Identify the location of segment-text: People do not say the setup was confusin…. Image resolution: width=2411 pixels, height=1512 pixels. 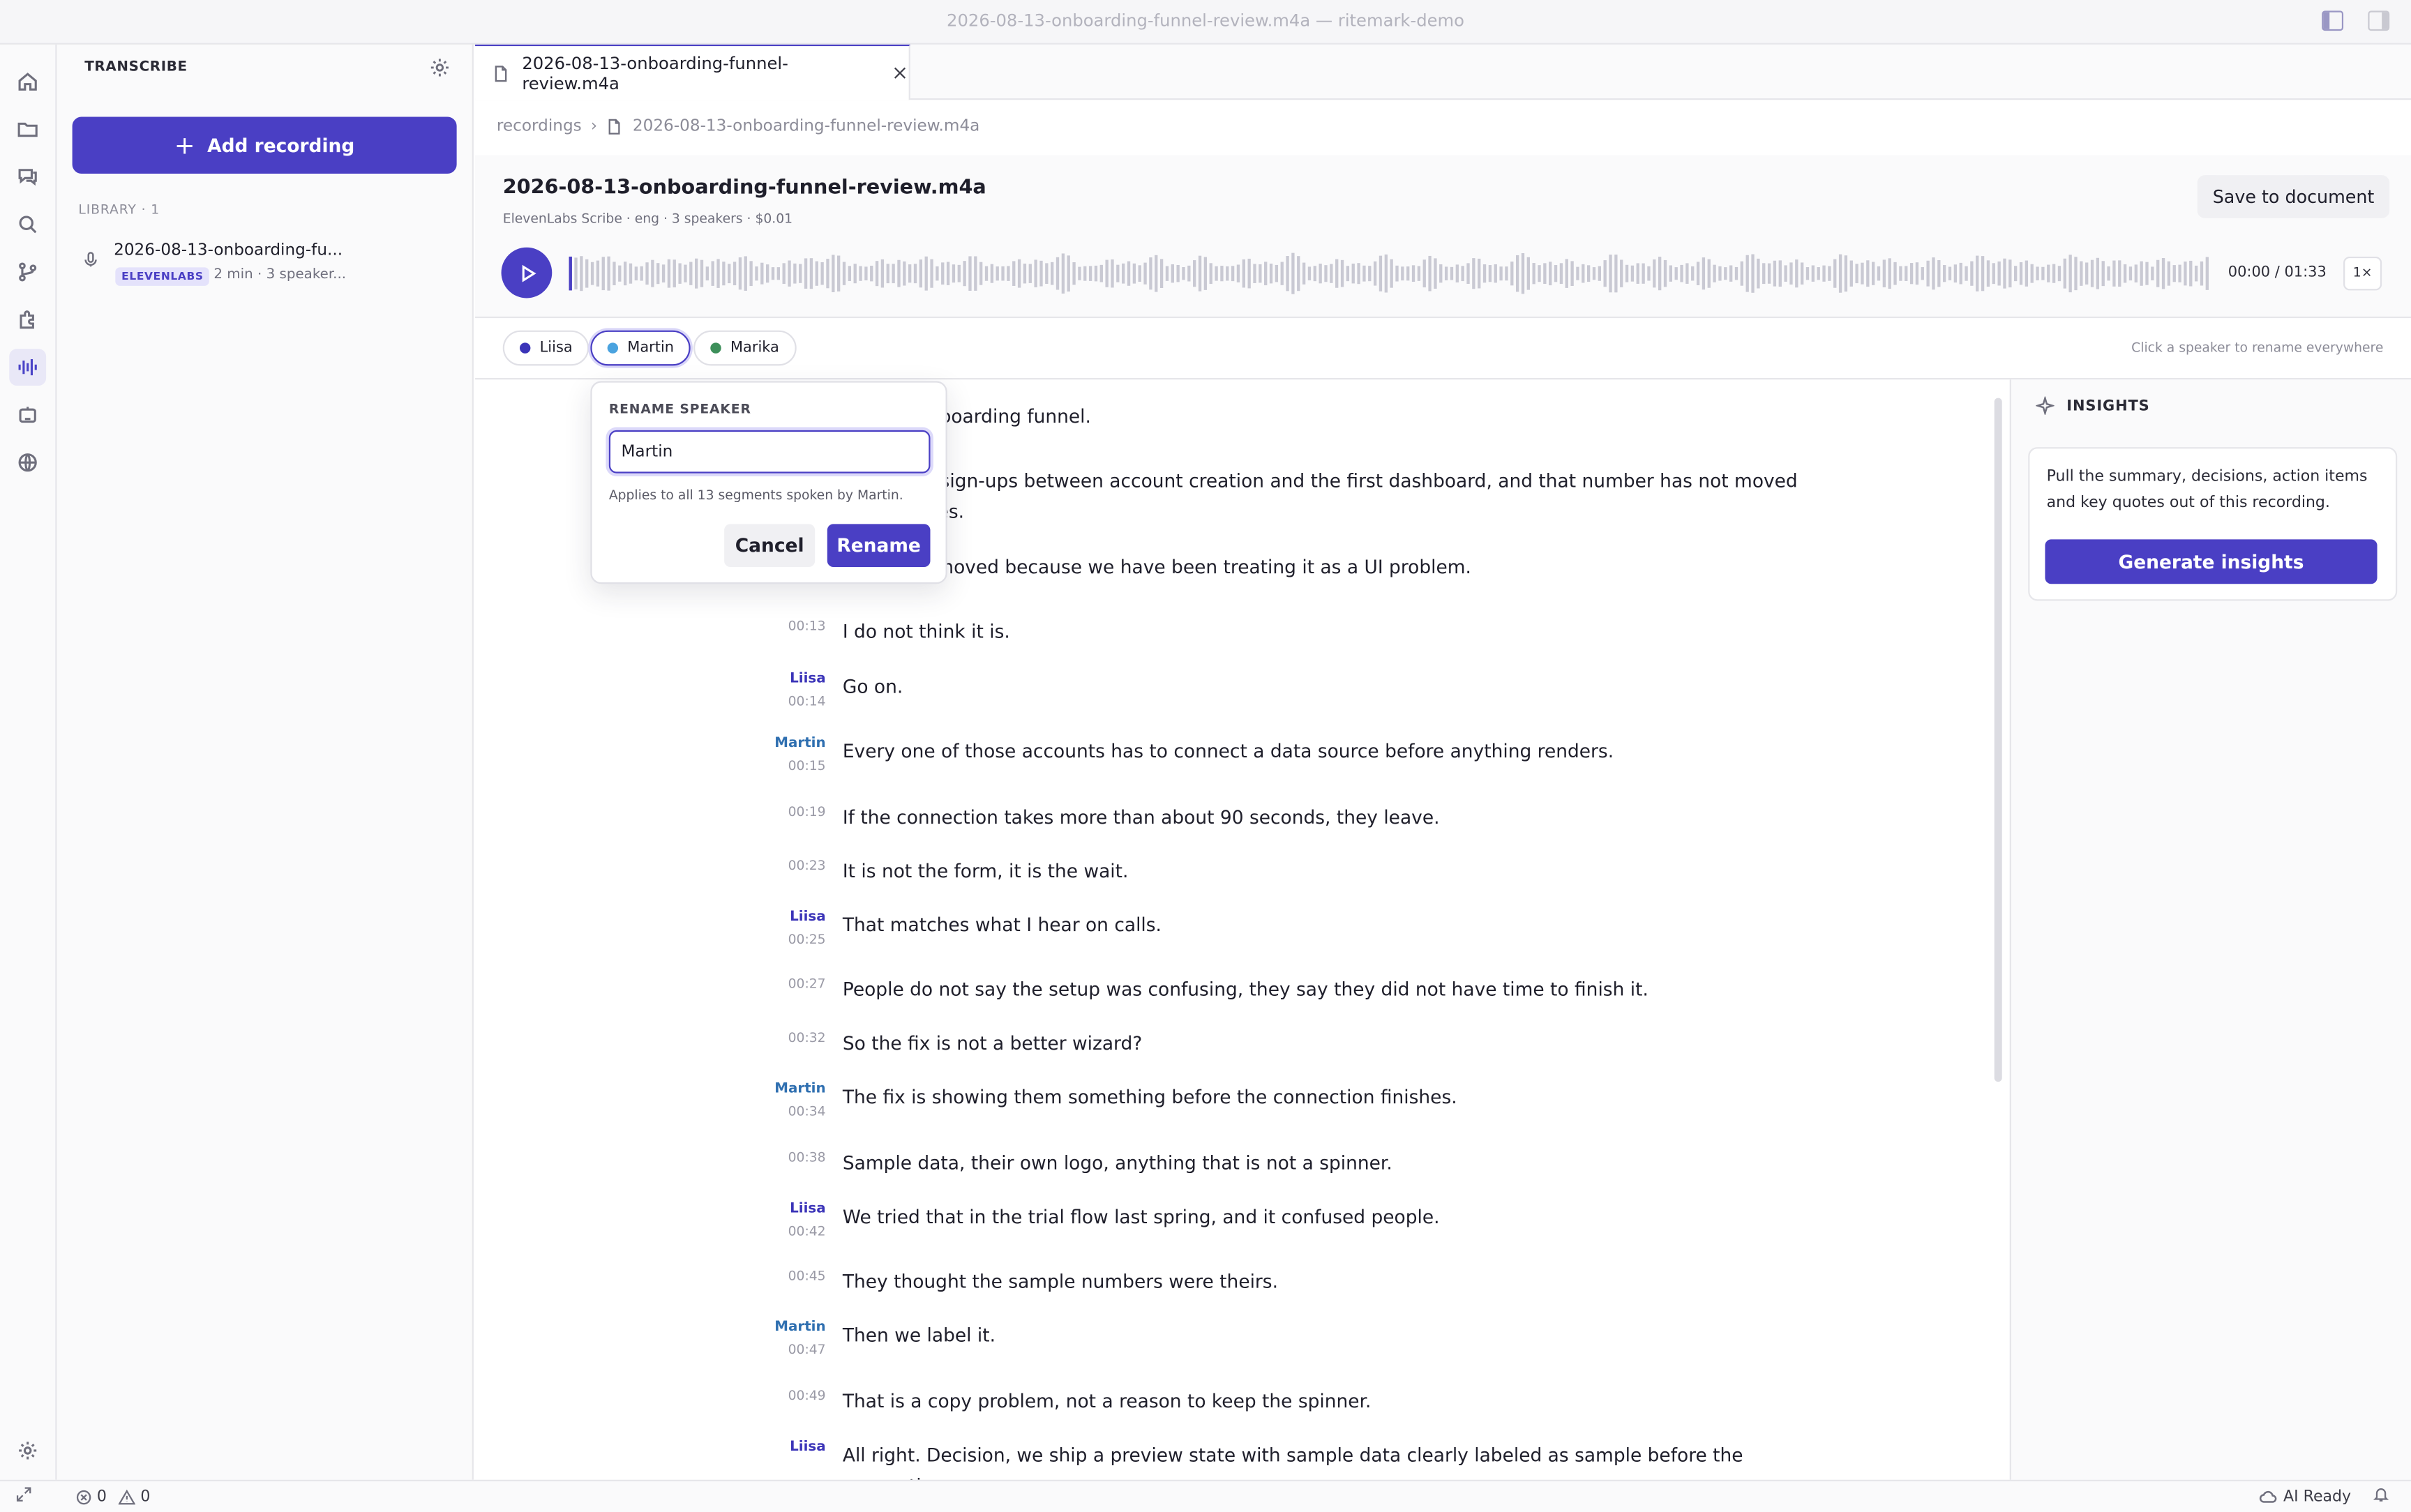
(1304, 989).